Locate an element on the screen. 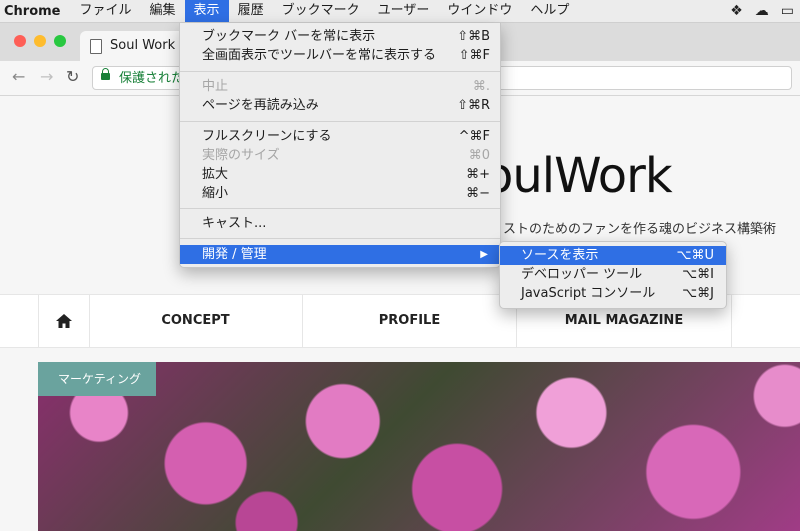 The image size is (800, 531). menu-item-label: フルスクリーンにする is located at coordinates (267, 136).